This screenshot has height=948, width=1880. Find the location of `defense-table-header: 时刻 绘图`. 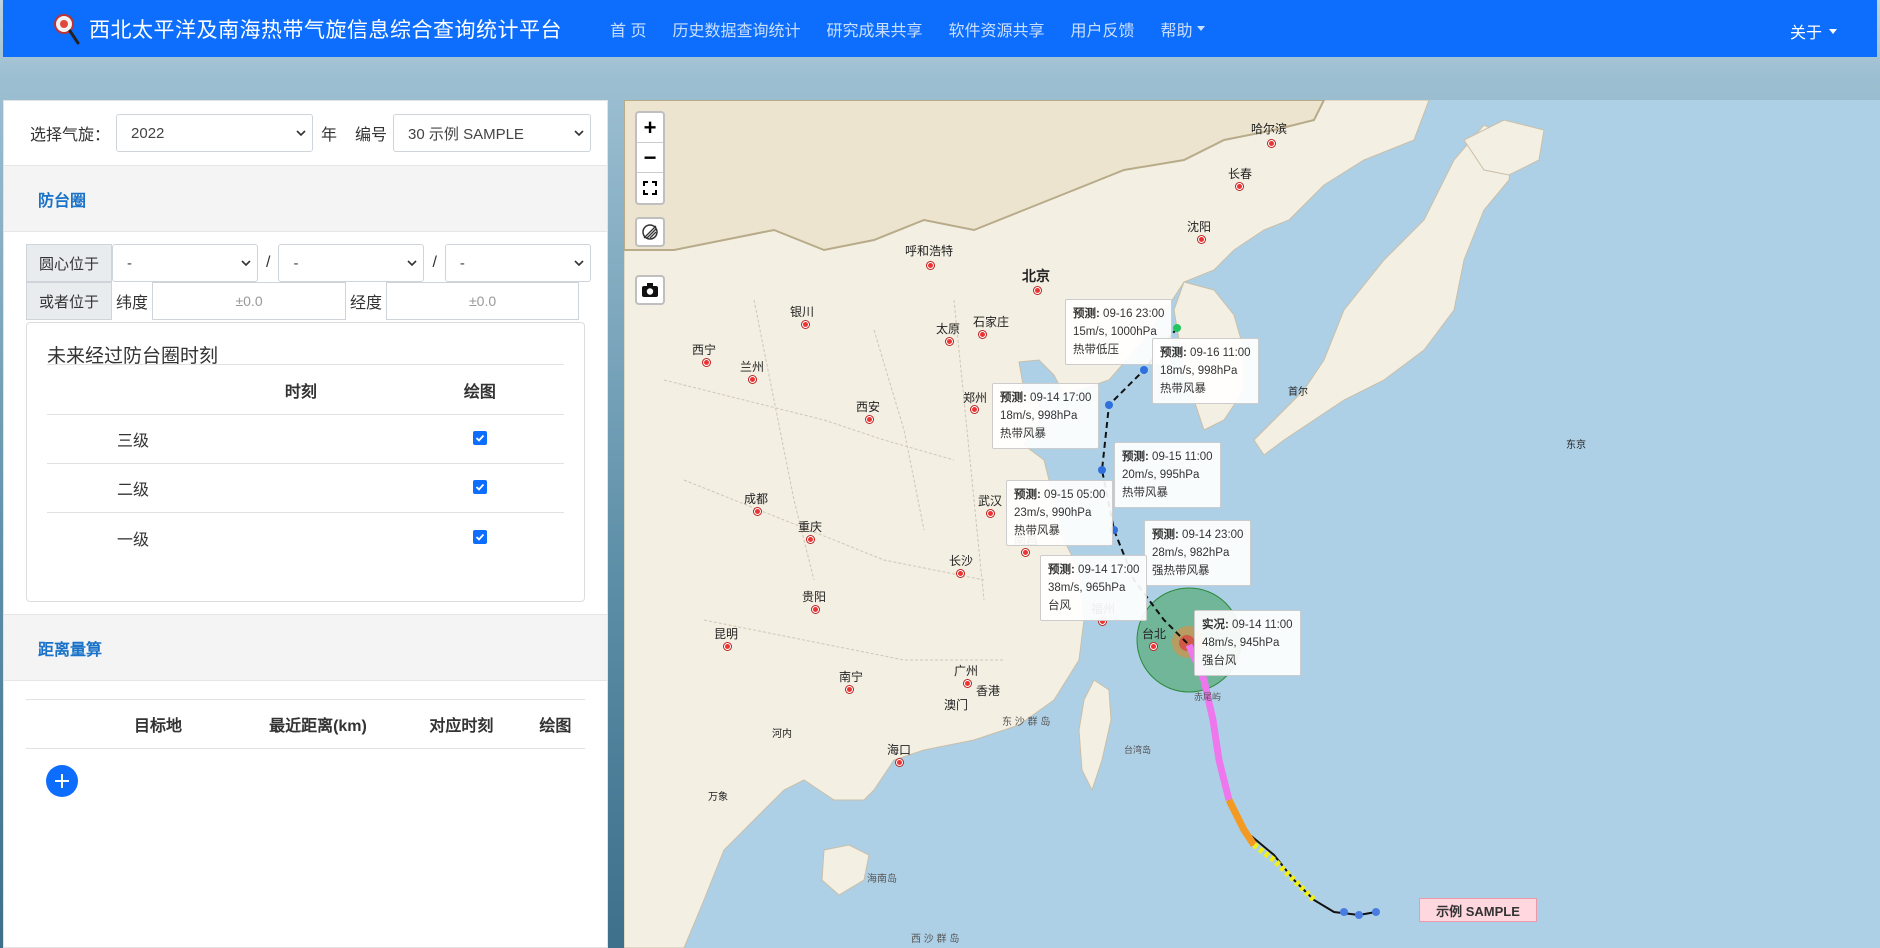

defense-table-header: 时刻 绘图 is located at coordinates (305, 390).